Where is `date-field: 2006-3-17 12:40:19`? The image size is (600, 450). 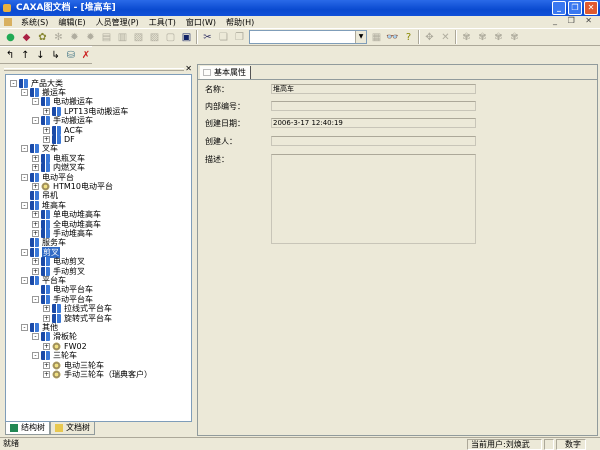 date-field: 2006-3-17 12:40:19 is located at coordinates (373, 123).